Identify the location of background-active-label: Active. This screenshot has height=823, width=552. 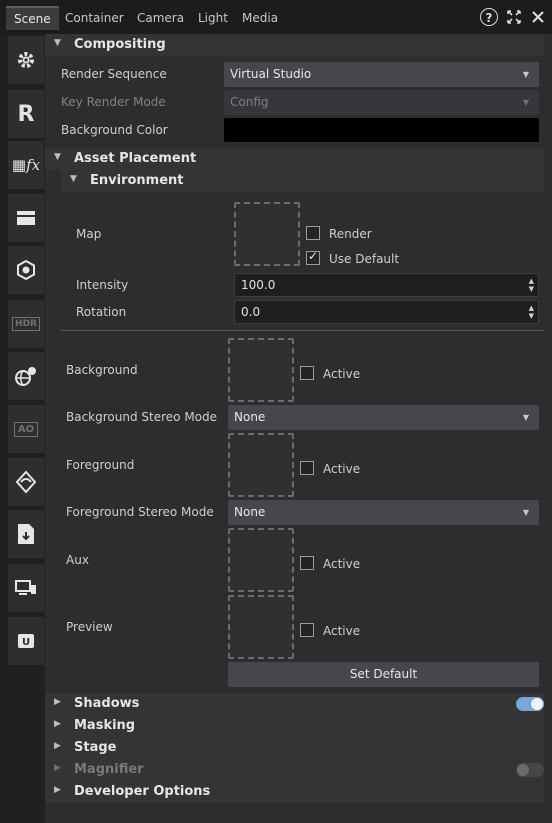
(342, 374).